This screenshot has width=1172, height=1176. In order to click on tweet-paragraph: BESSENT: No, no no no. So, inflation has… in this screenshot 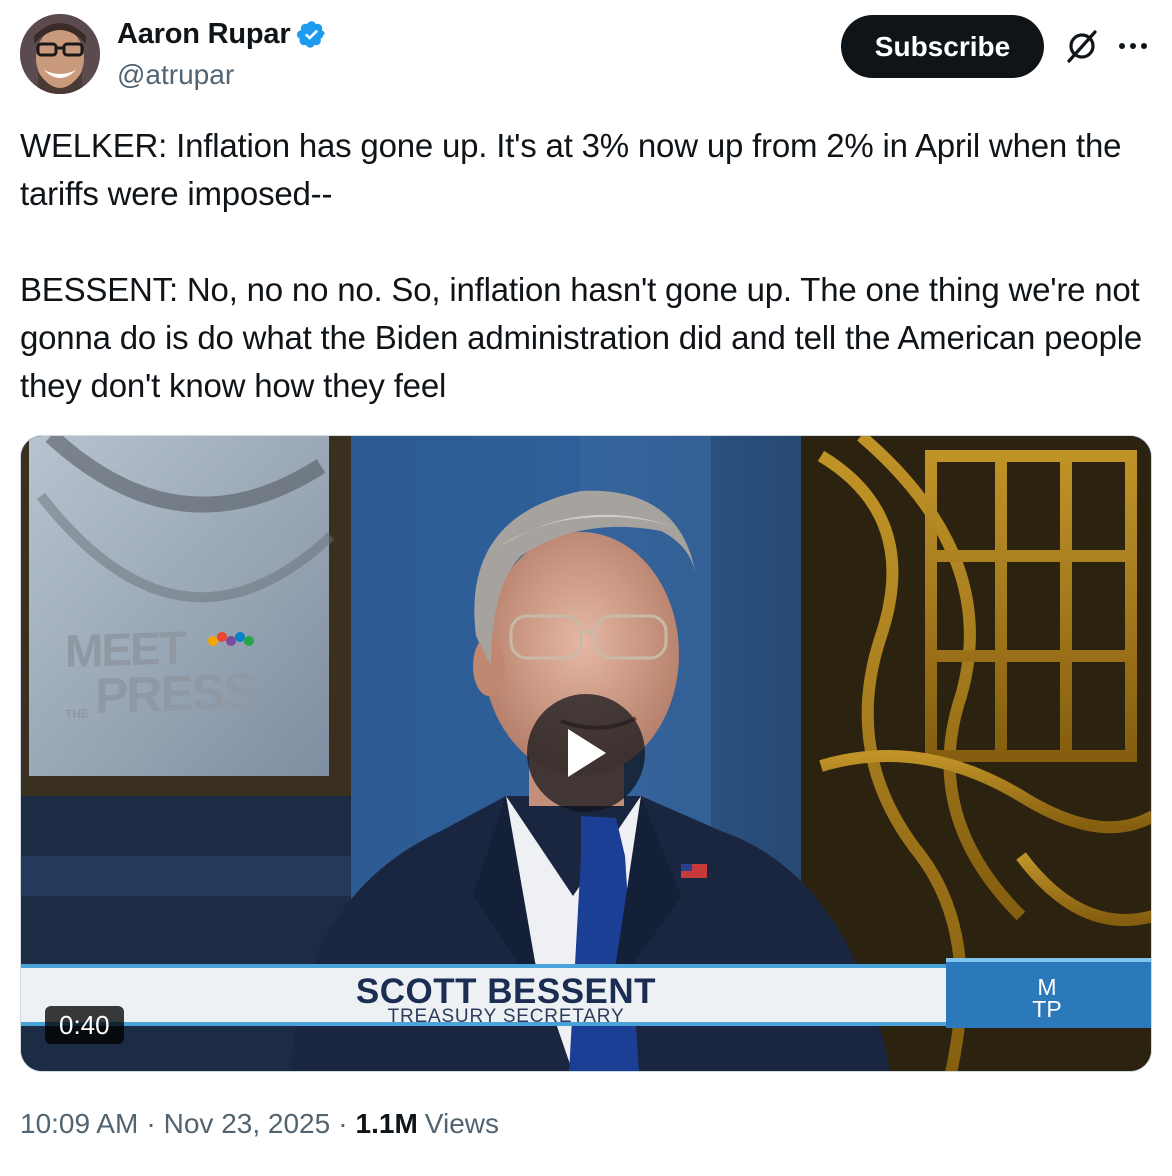, I will do `click(581, 337)`.